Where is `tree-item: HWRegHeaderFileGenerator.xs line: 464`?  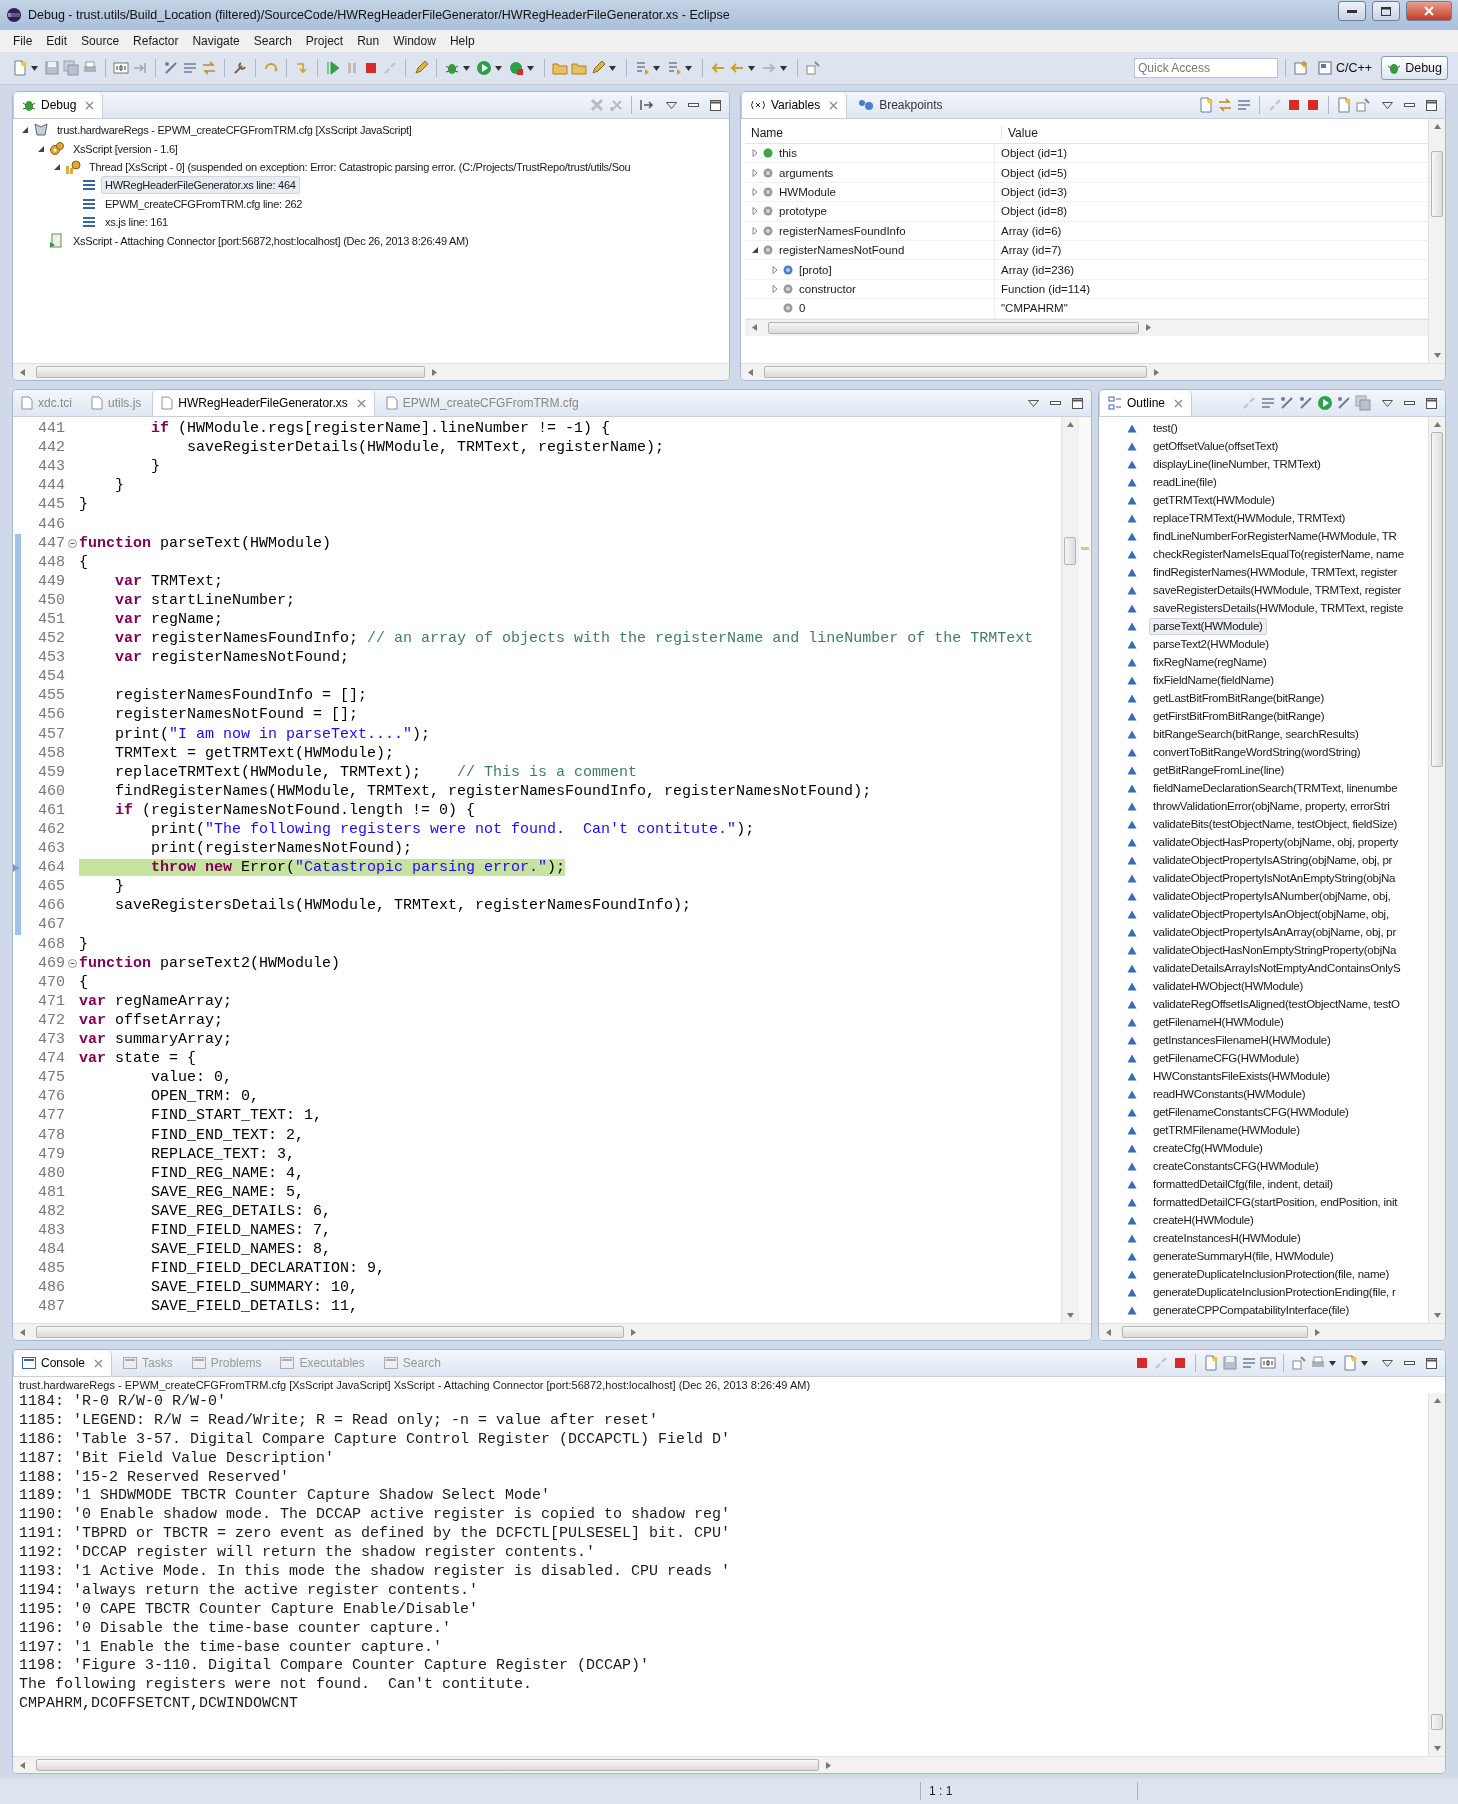
tree-item: HWRegHeaderFileGenerator.xs line: 464 is located at coordinates (200, 185).